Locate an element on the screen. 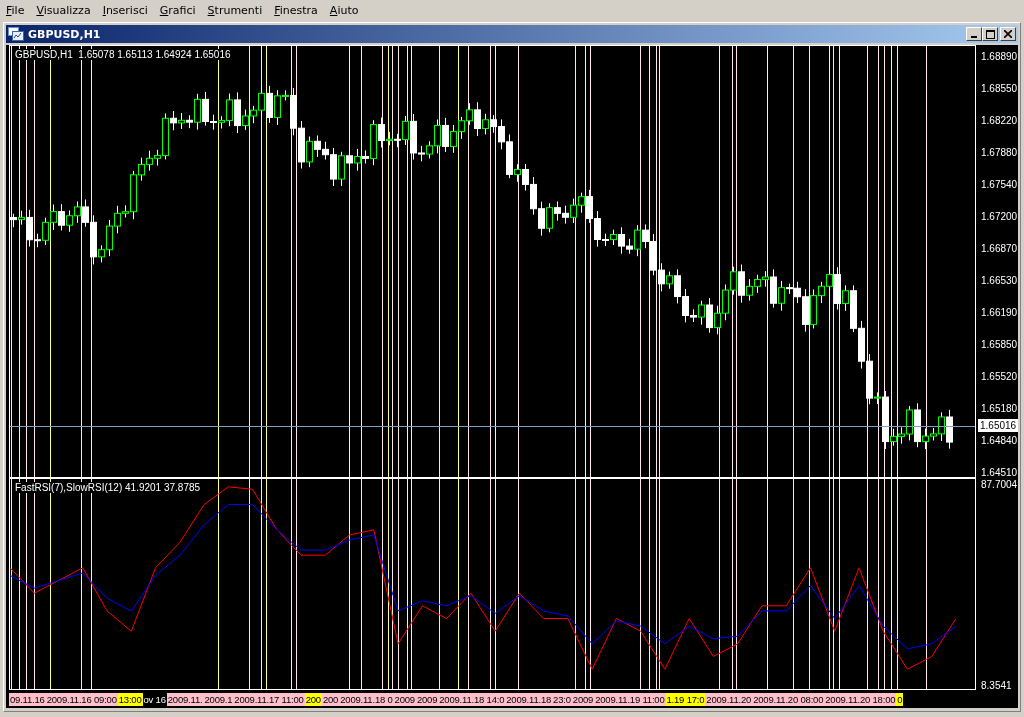 Image resolution: width=1024 pixels, height=717 pixels. maximize-icon is located at coordinates (990, 34).